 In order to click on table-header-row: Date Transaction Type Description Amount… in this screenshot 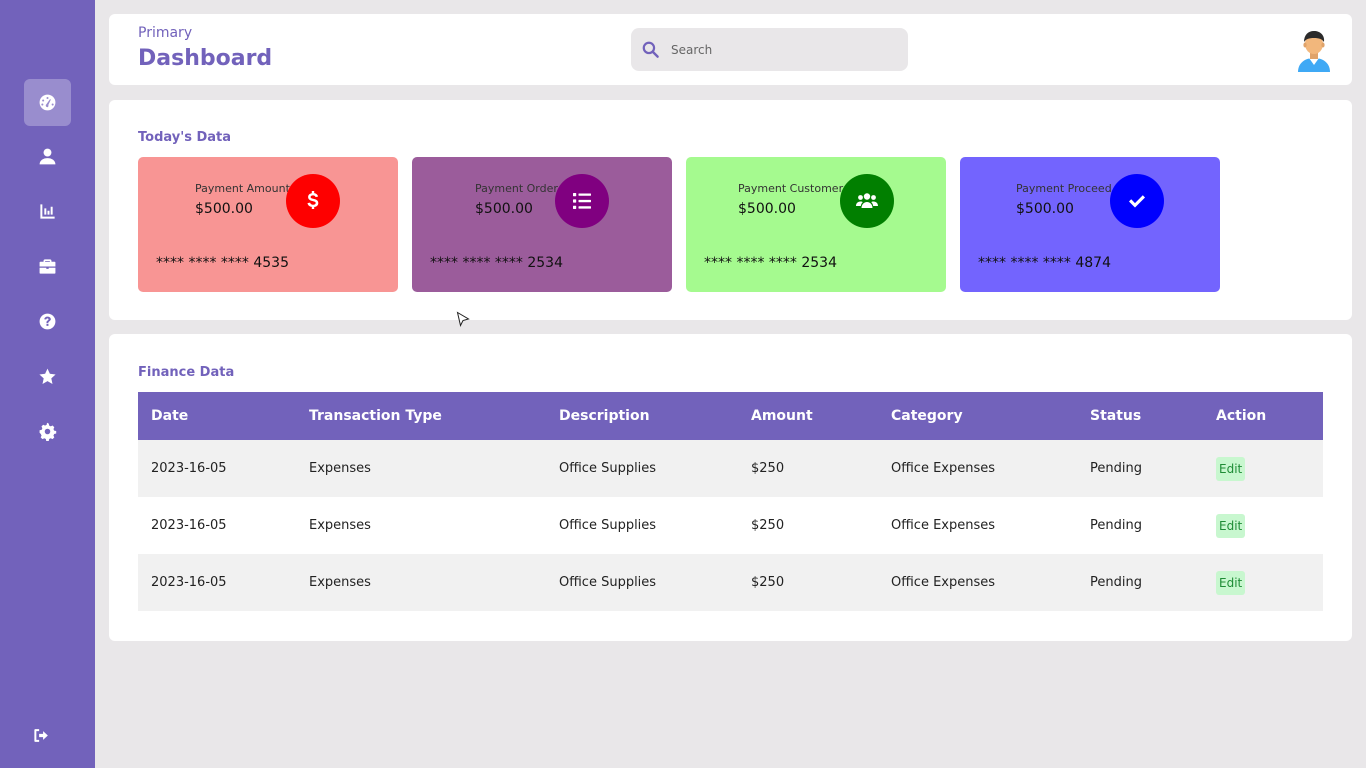, I will do `click(730, 416)`.